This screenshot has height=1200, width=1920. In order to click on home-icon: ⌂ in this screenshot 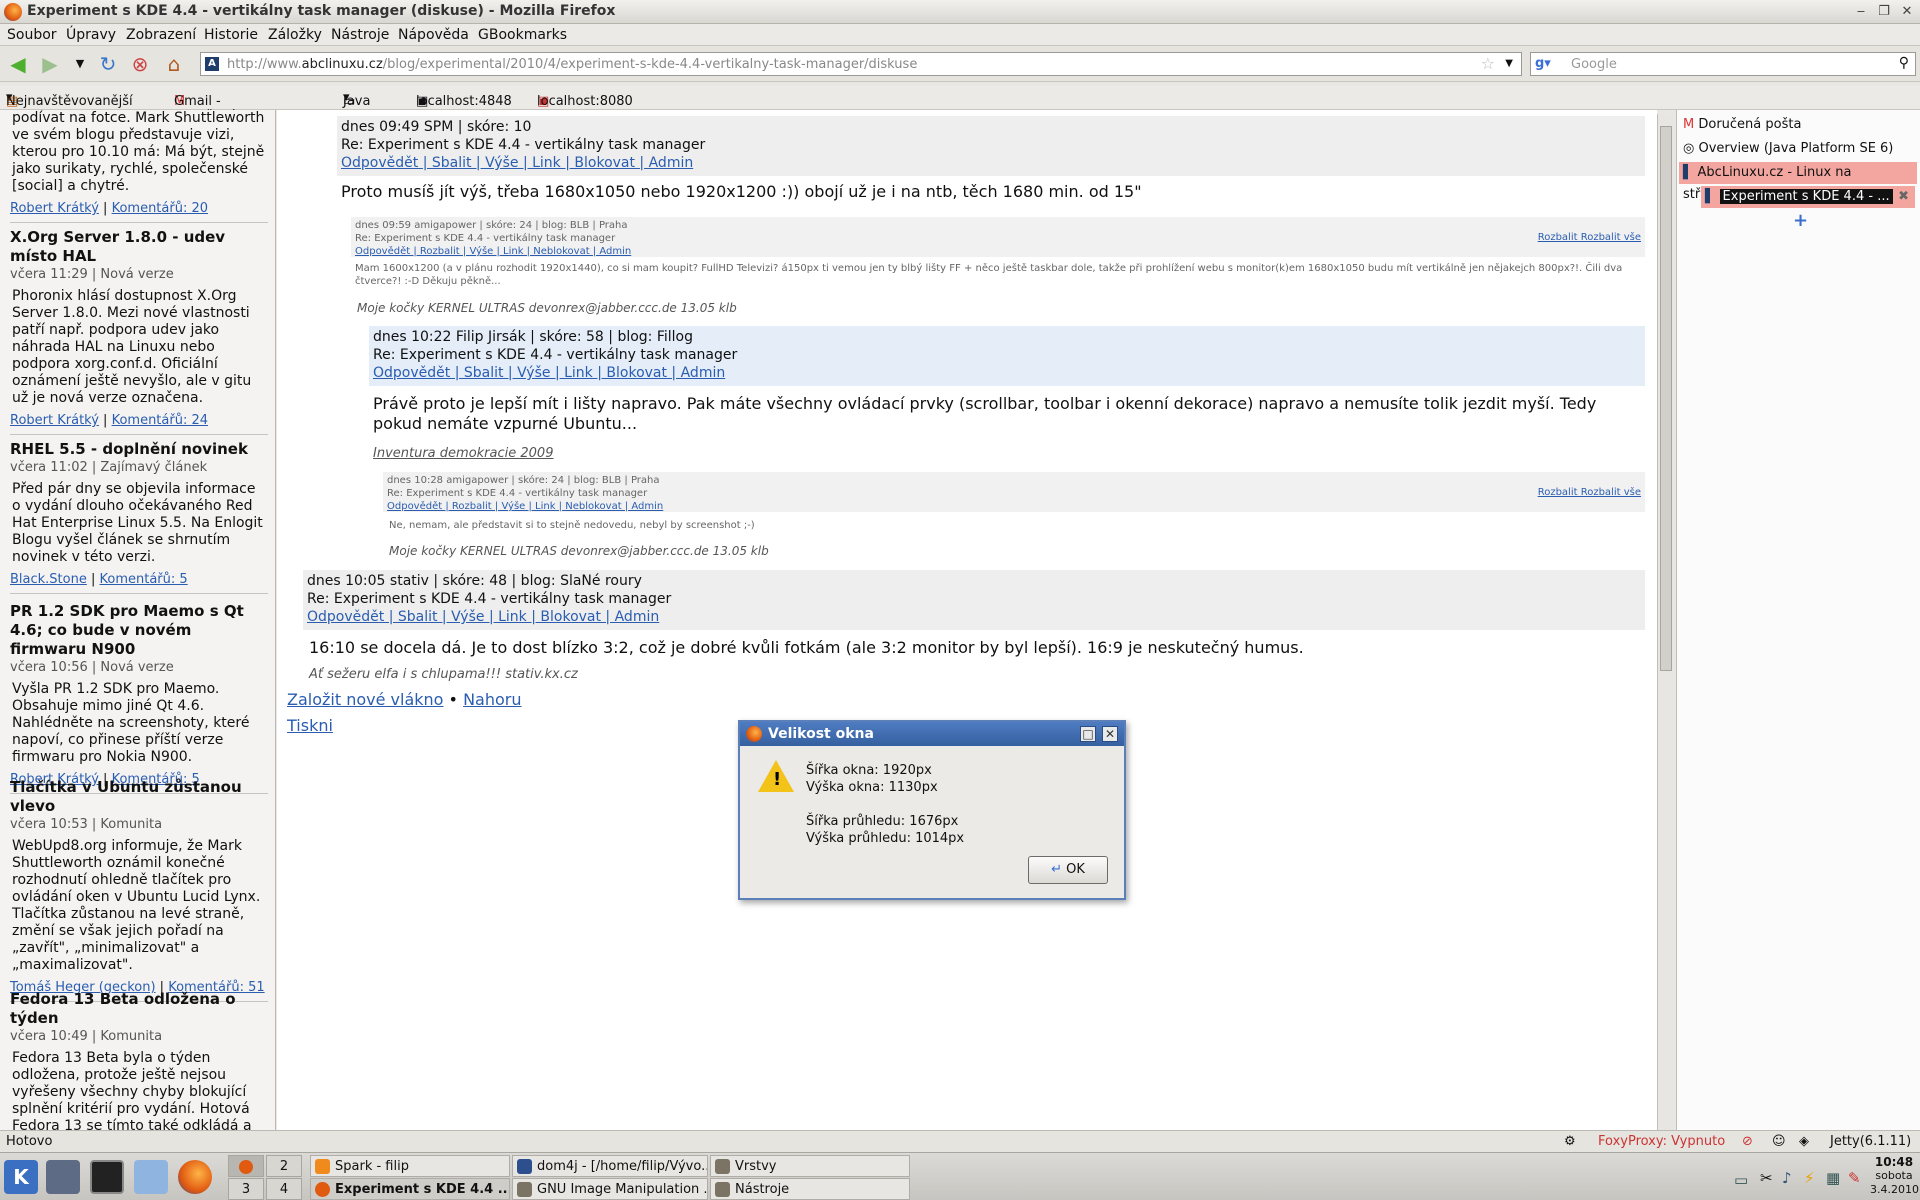, I will do `click(174, 64)`.